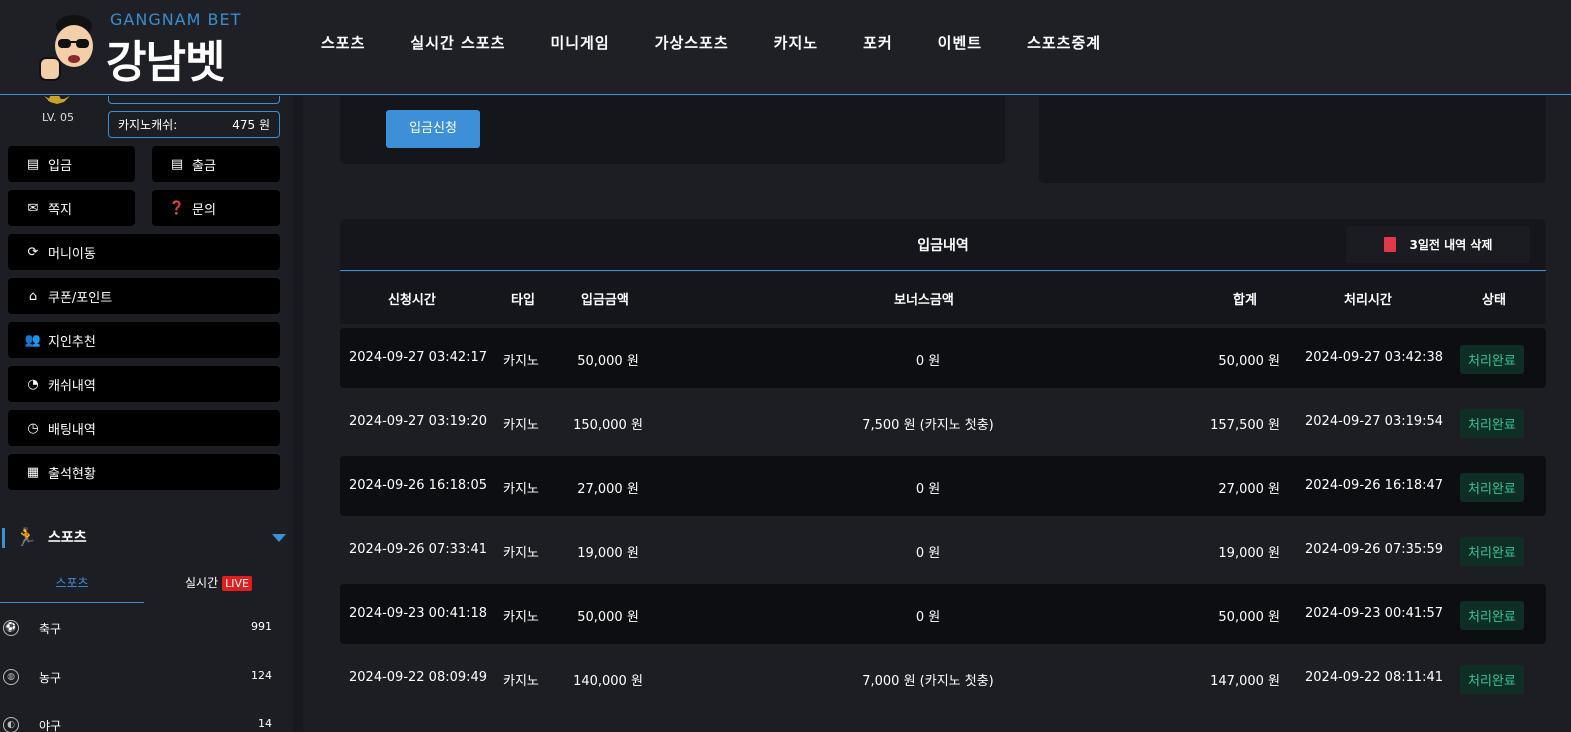 Image resolution: width=1571 pixels, height=732 pixels. What do you see at coordinates (418, 357) in the screenshot?
I see `cell-requested: 2024-09-27 03:42:17` at bounding box center [418, 357].